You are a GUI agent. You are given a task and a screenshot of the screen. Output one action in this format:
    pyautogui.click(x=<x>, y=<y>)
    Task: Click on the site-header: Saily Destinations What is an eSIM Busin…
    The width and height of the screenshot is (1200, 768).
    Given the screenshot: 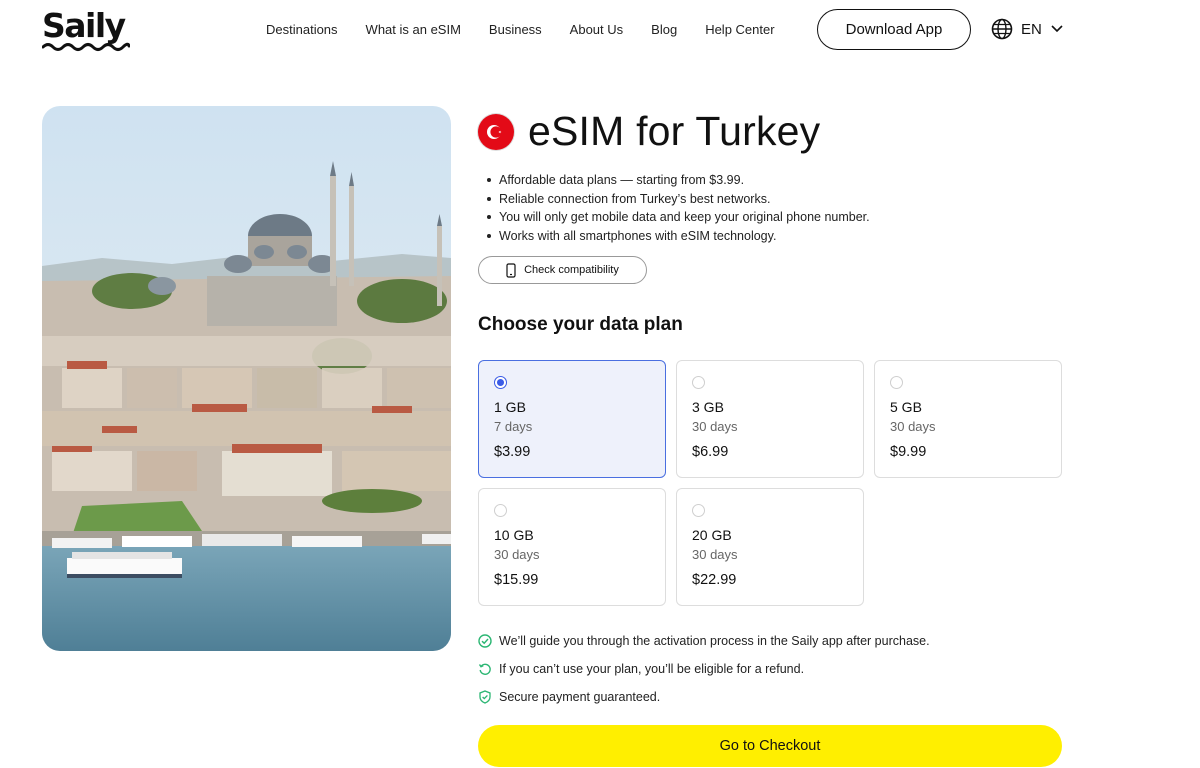 What is the action you would take?
    pyautogui.click(x=600, y=30)
    